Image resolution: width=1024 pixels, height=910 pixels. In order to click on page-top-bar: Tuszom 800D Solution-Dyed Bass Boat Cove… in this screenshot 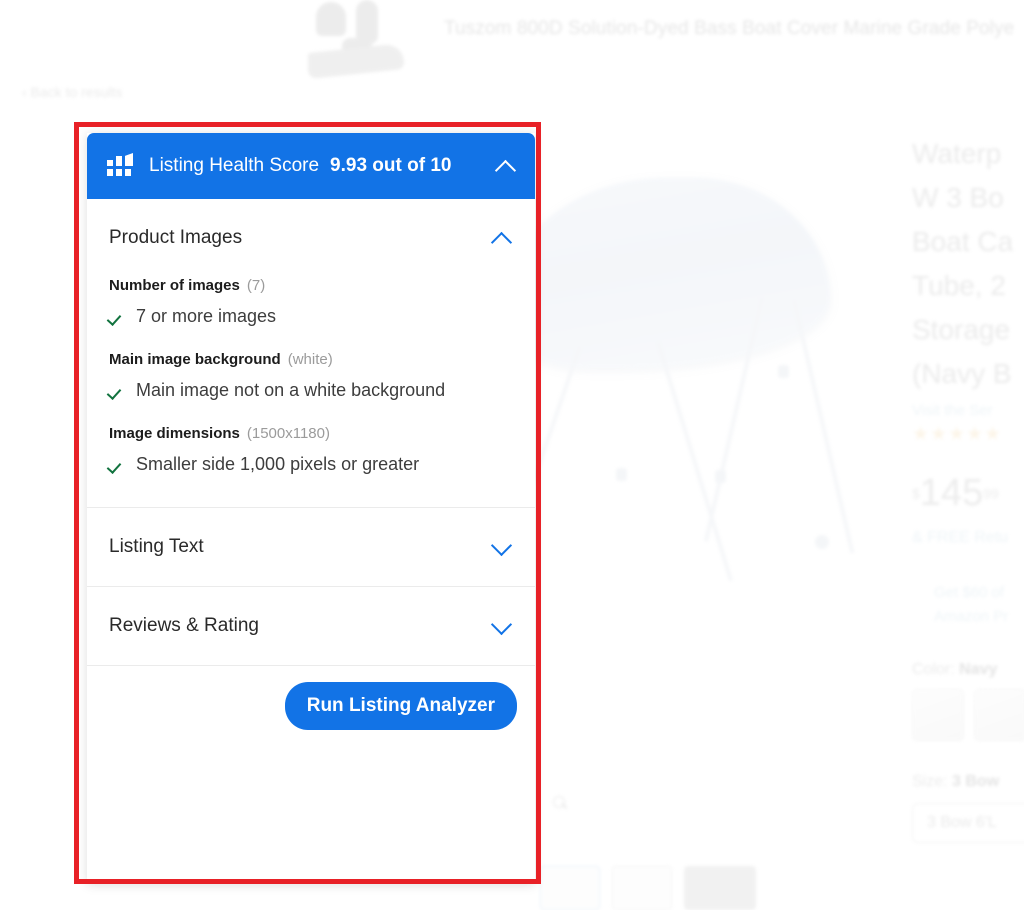, I will do `click(512, 40)`.